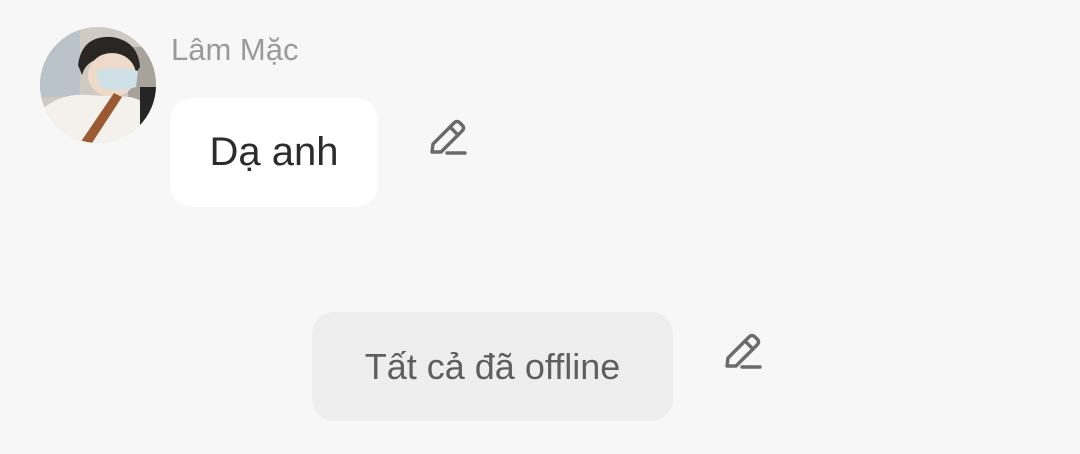 The height and width of the screenshot is (454, 1080). What do you see at coordinates (235, 49) in the screenshot?
I see `sender-name: Lâm Mặc` at bounding box center [235, 49].